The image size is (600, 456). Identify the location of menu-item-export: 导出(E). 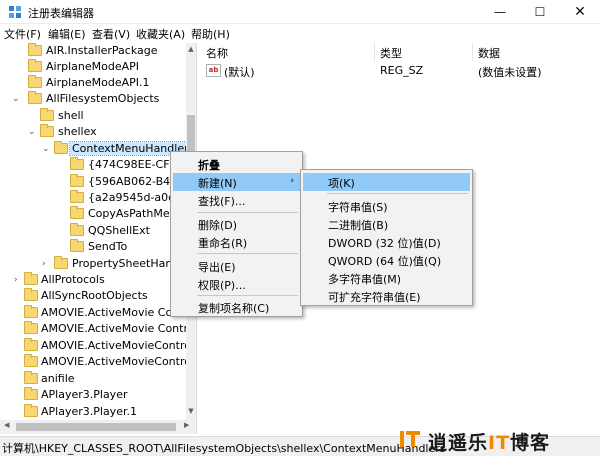
(236, 266).